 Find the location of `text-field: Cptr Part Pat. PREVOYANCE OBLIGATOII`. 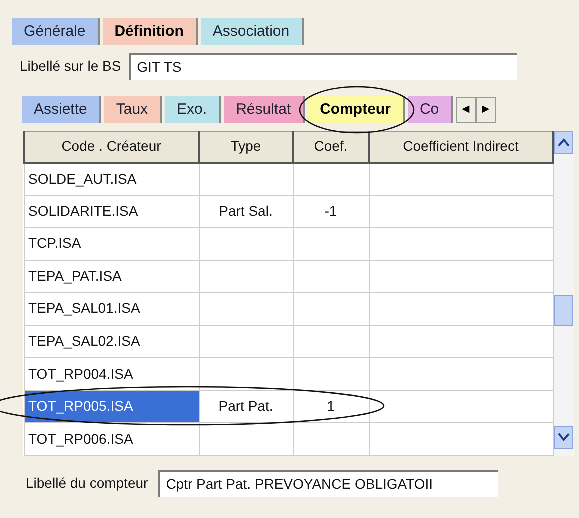

text-field: Cptr Part Pat. PREVOYANCE OBLIGATOII is located at coordinates (328, 483).